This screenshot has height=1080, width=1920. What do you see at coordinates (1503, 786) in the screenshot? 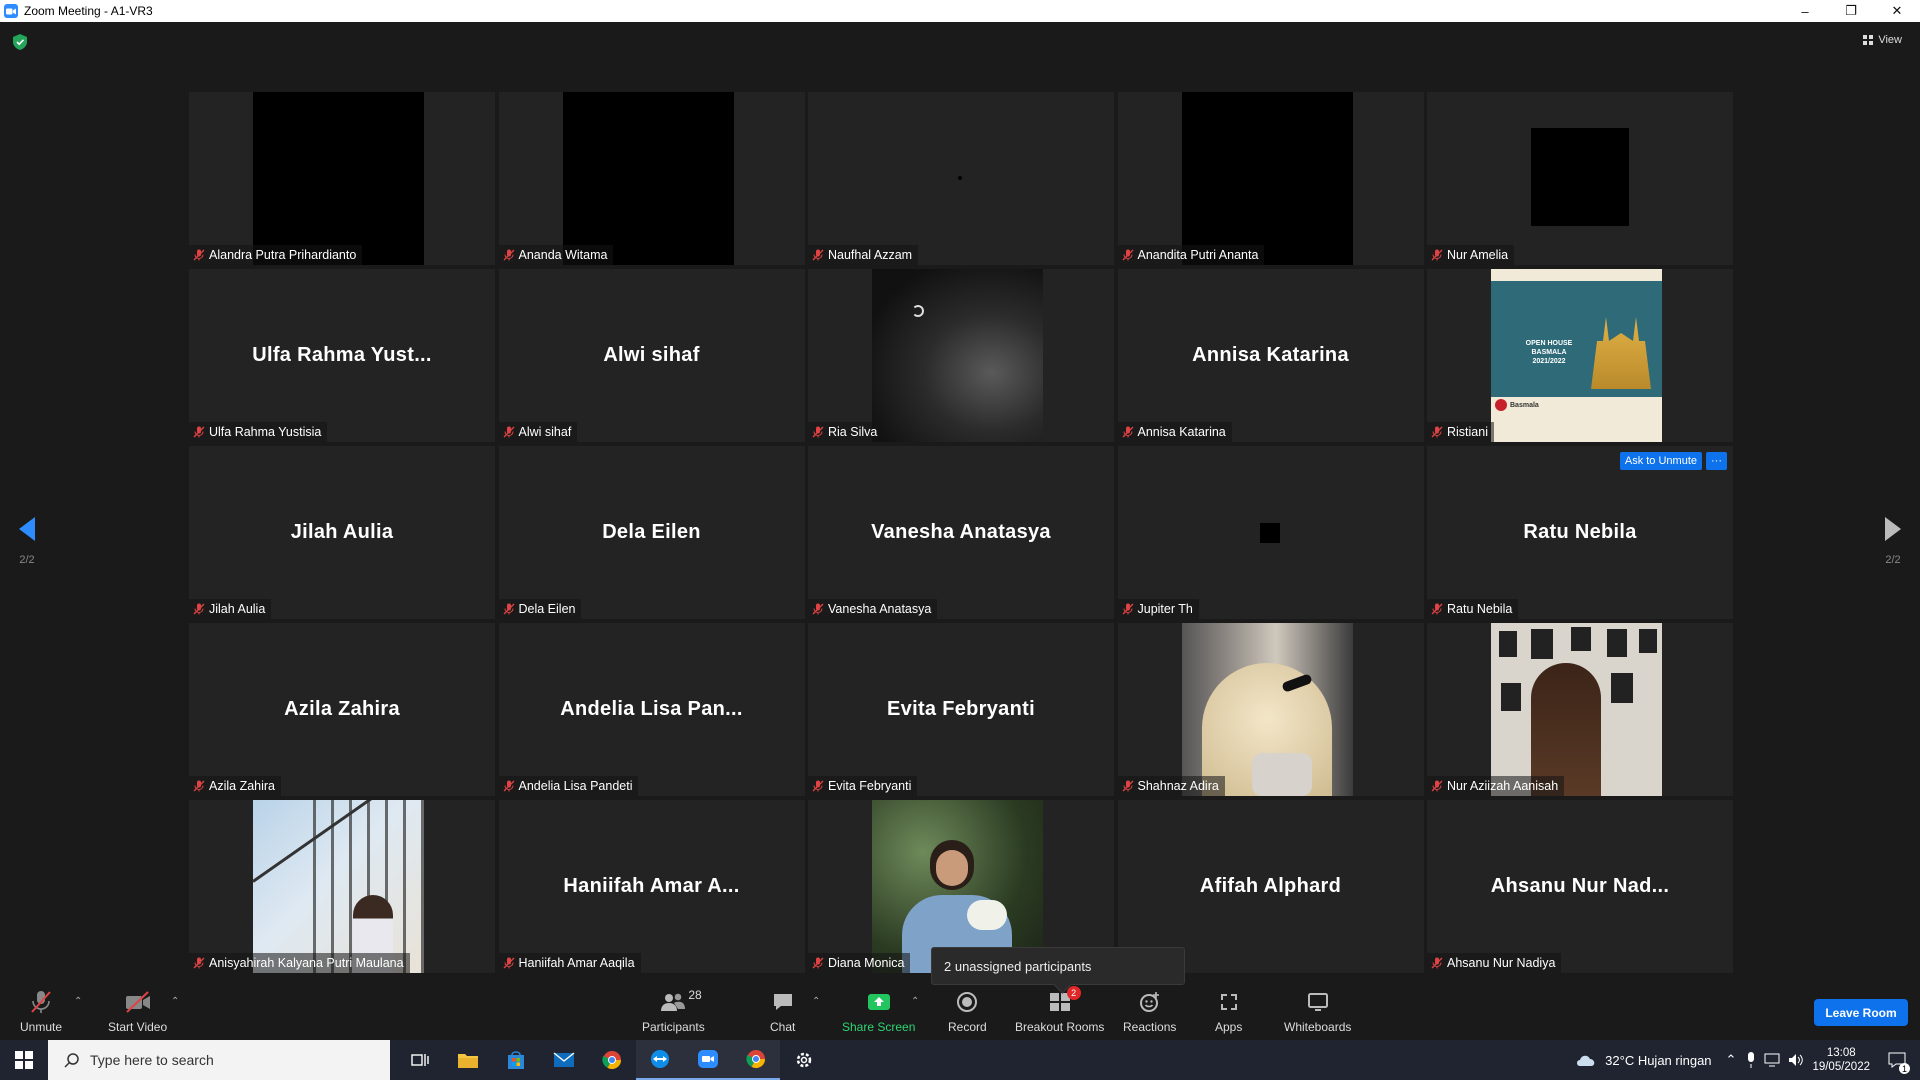
I see `participant-name: Nur Aziizah Aanisah` at bounding box center [1503, 786].